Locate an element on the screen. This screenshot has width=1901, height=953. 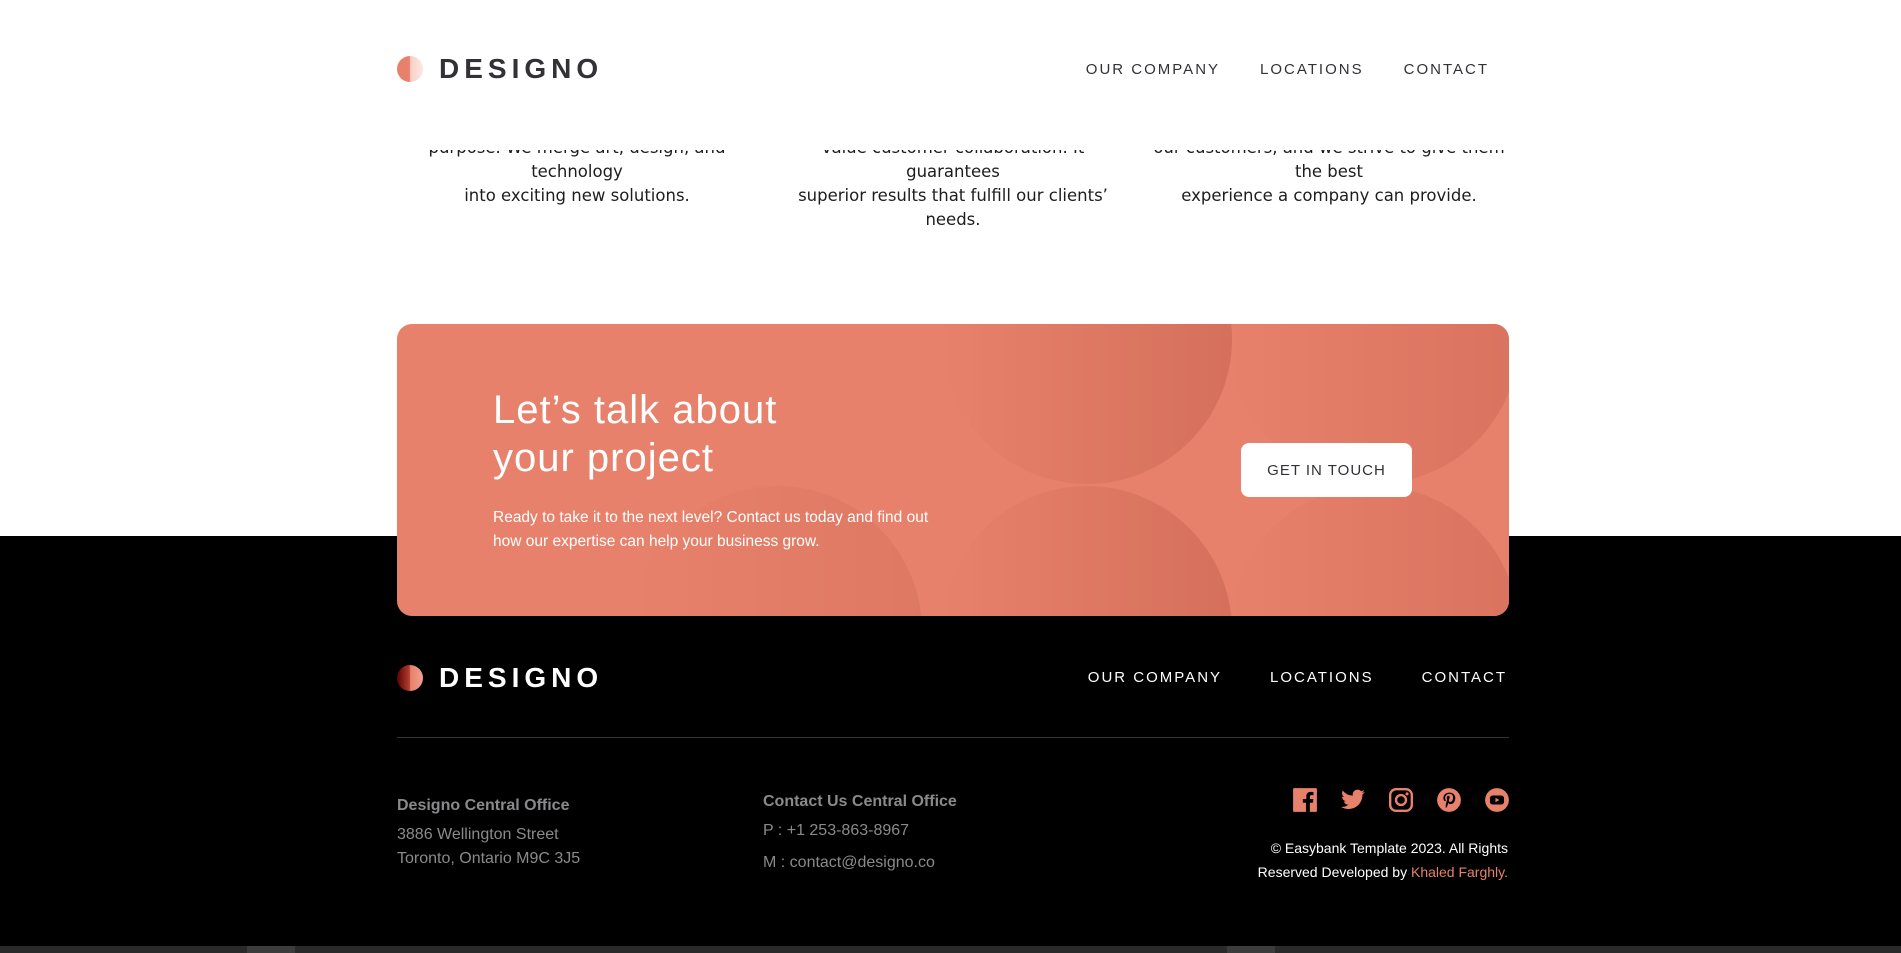
pinterest-icon is located at coordinates (1448, 799).